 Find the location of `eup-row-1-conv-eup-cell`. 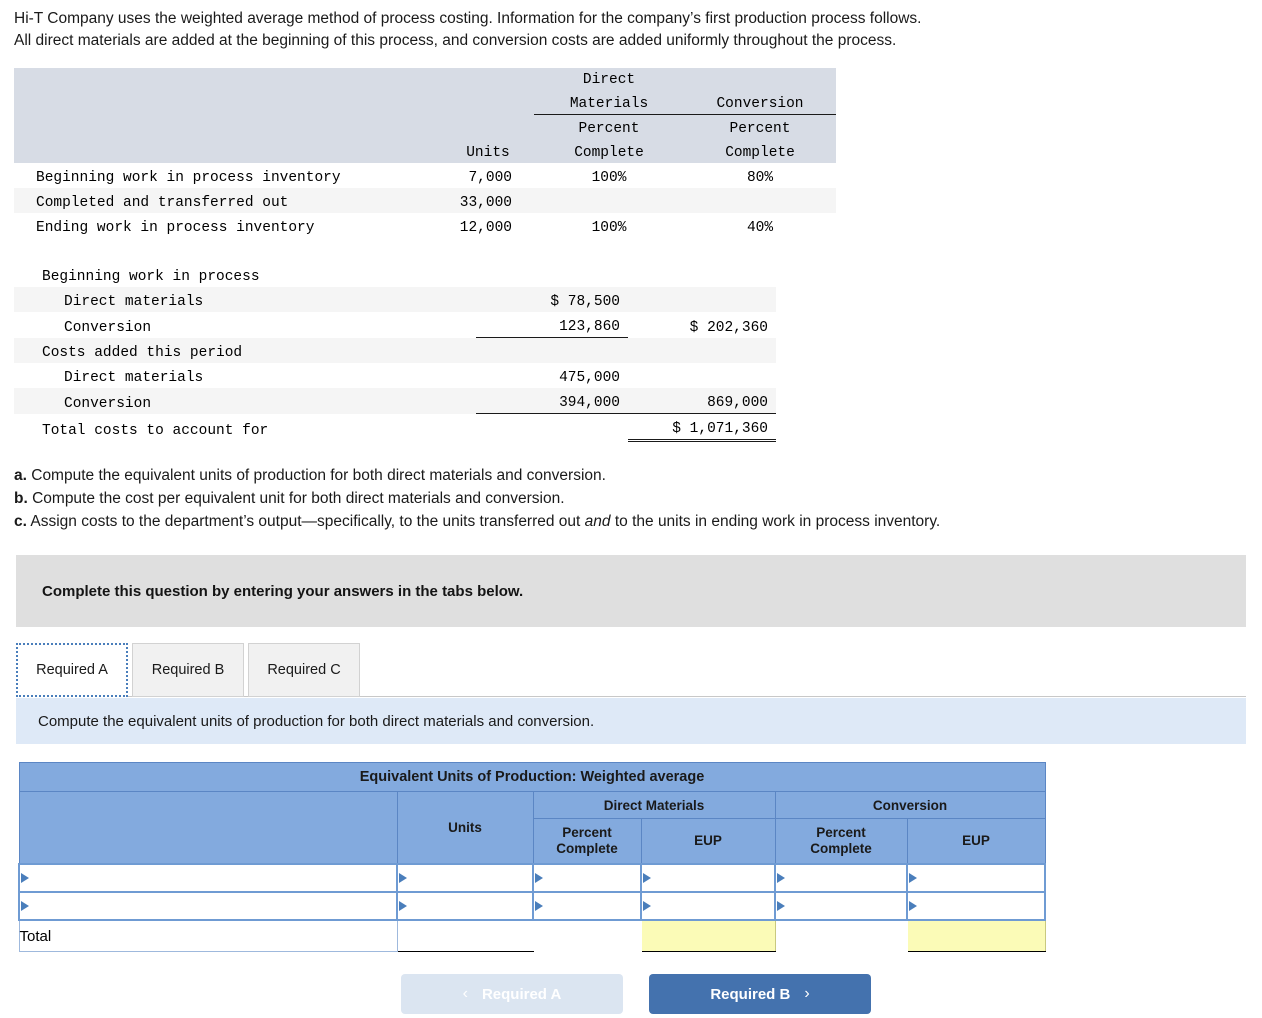

eup-row-1-conv-eup-cell is located at coordinates (976, 878).